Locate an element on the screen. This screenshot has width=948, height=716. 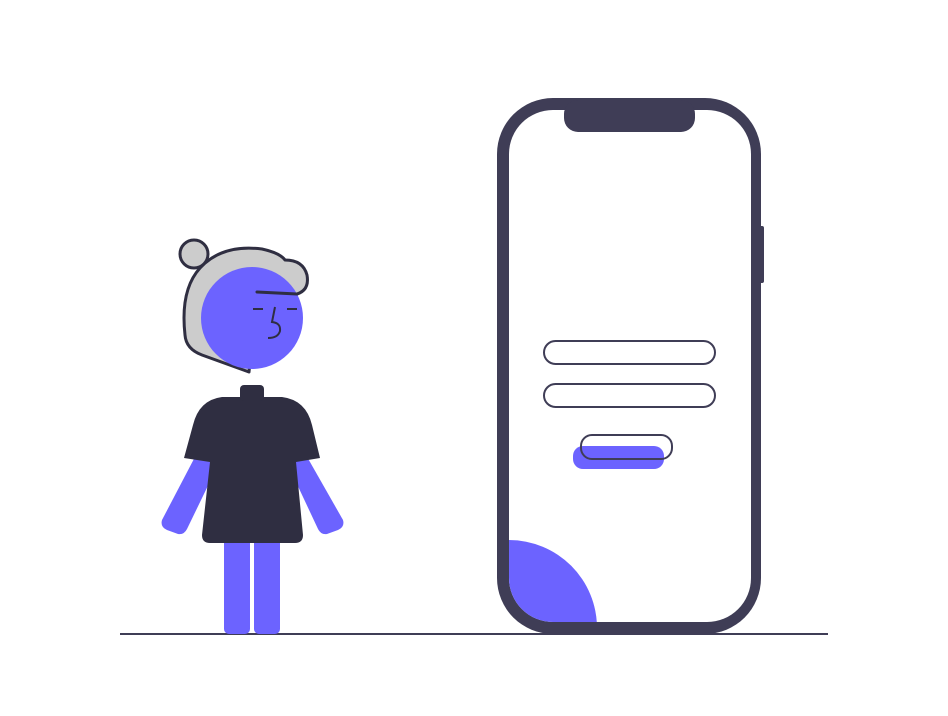
person is located at coordinates (252, 436).